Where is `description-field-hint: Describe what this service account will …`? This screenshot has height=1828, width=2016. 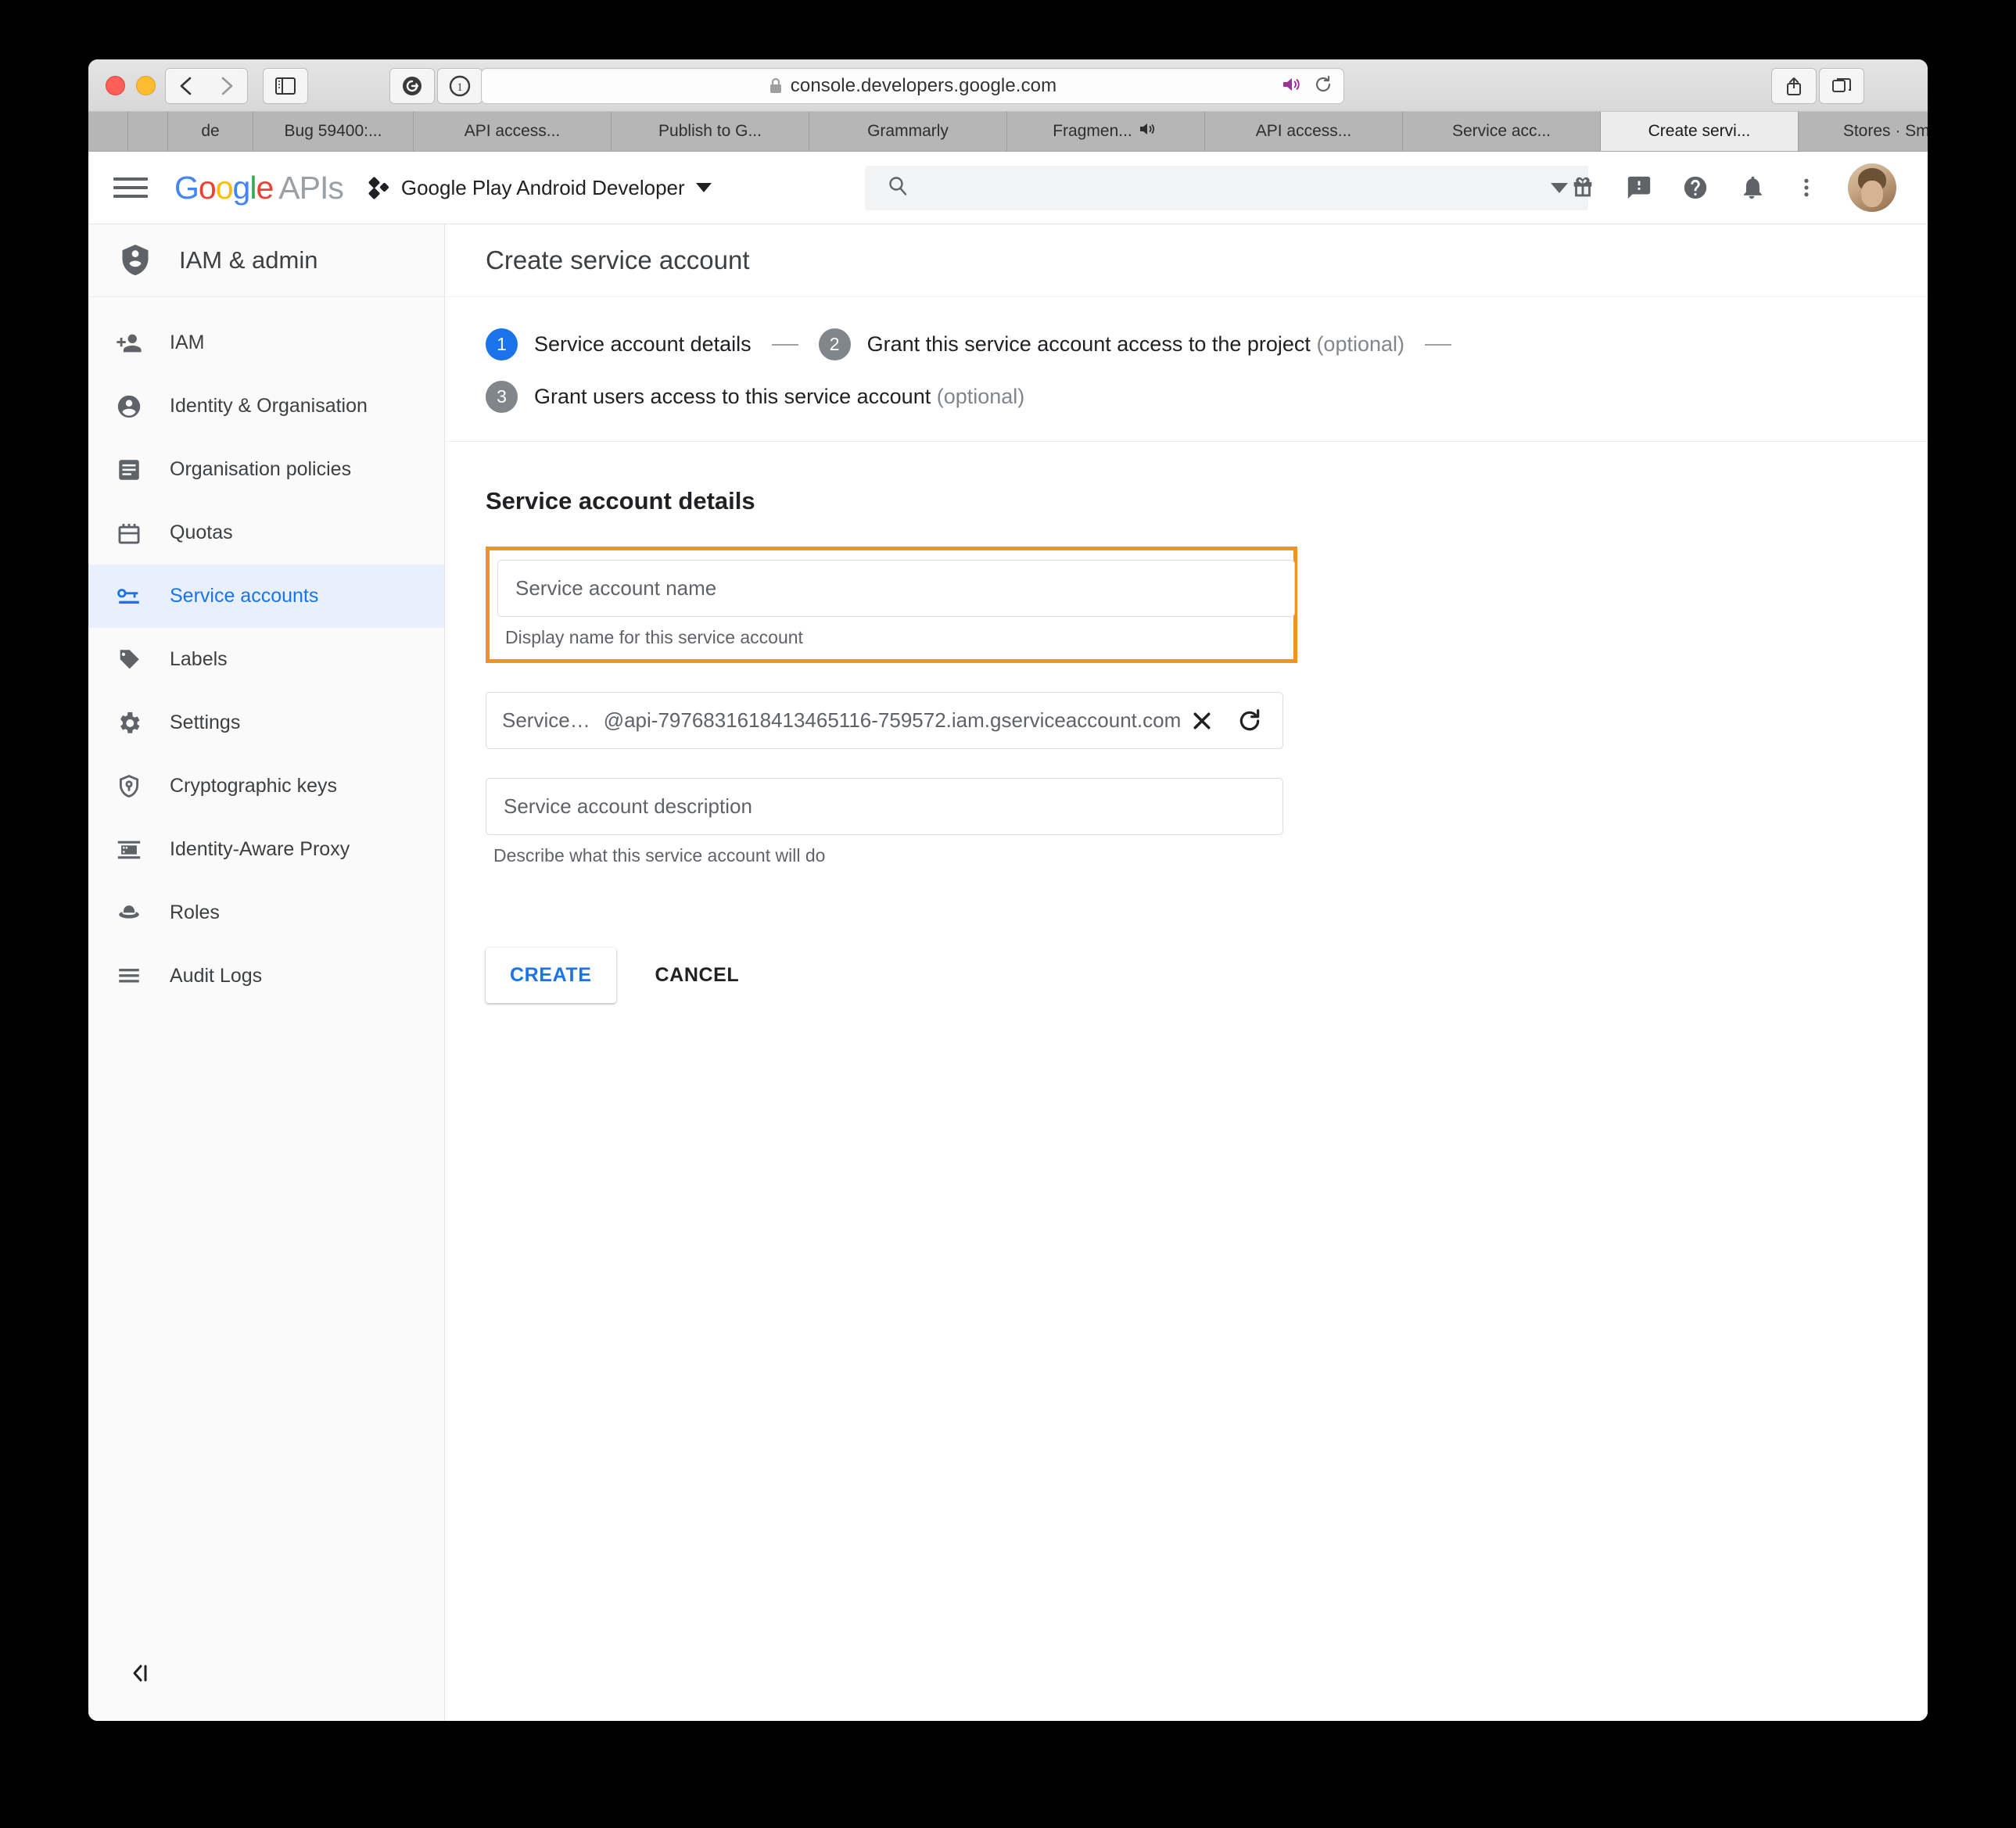 description-field-hint: Describe what this service account will … is located at coordinates (659, 855).